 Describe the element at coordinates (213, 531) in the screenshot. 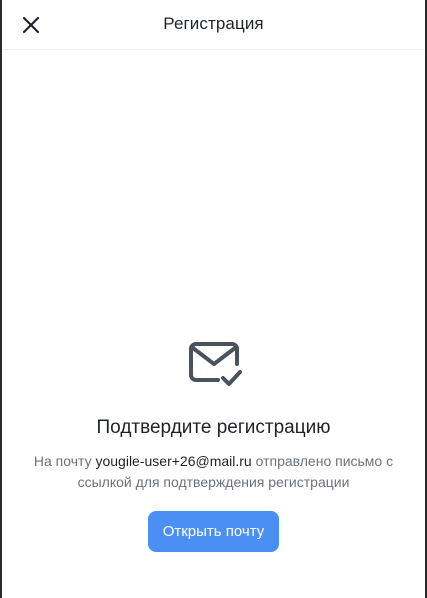

I see `open-mail-button: Открыть почту` at that location.